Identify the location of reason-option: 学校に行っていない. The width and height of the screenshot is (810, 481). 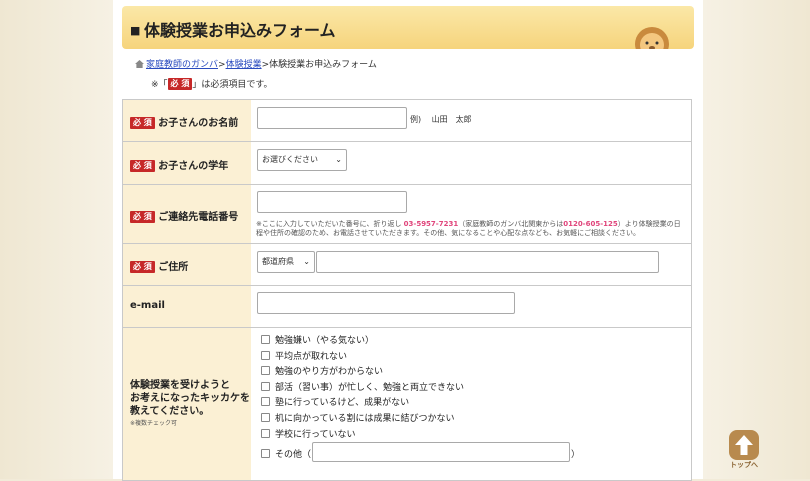
(308, 433).